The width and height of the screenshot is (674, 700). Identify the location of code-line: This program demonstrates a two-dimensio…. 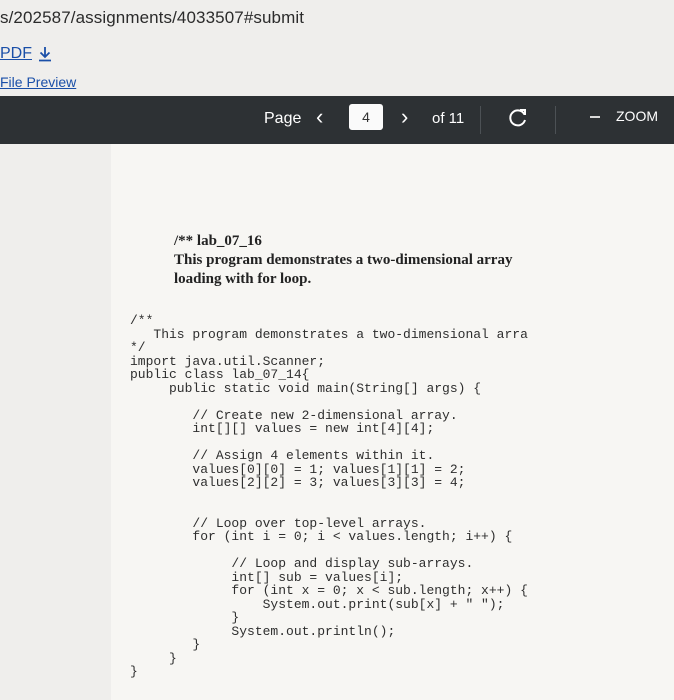
(329, 334).